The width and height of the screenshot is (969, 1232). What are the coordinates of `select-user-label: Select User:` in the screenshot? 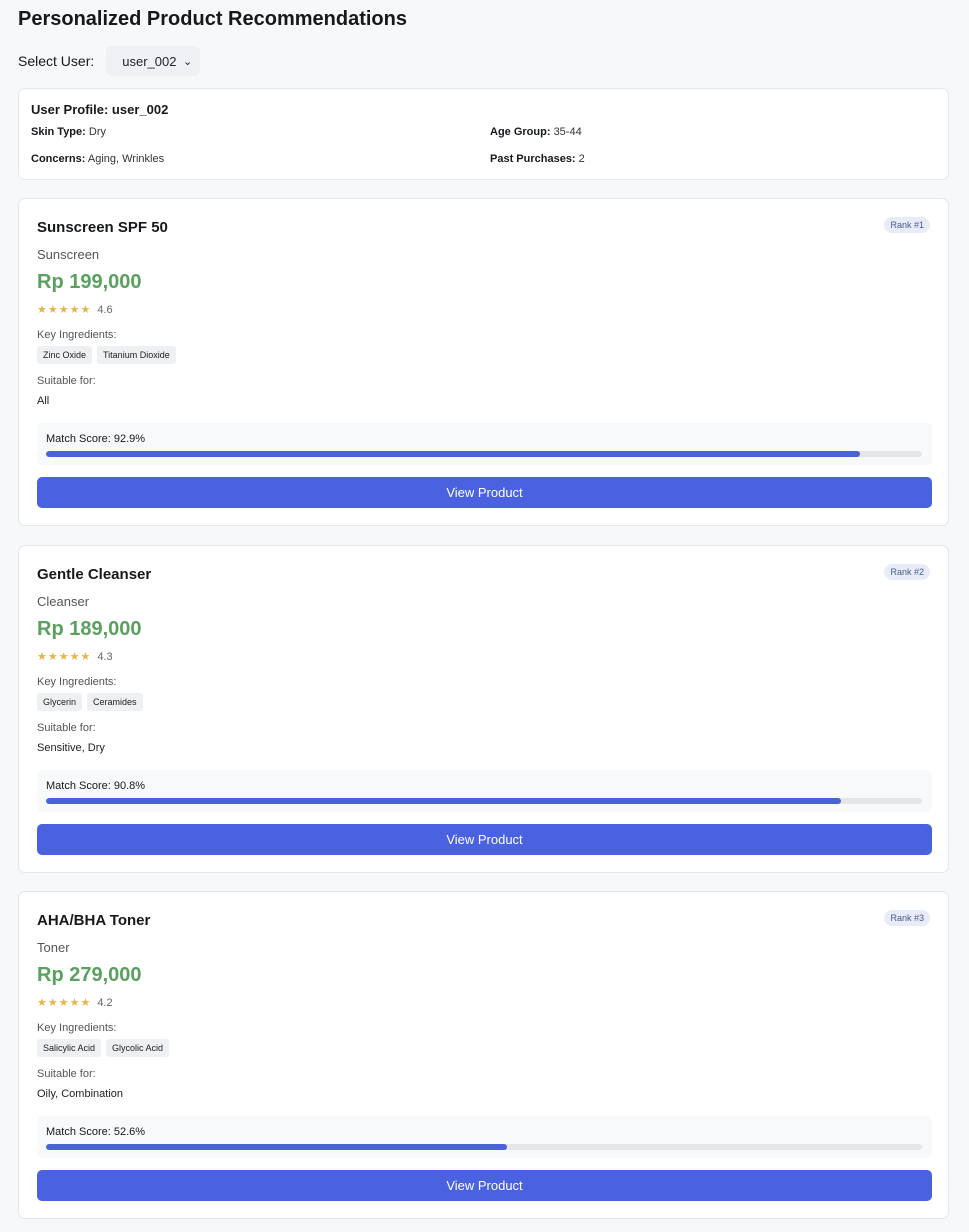 It's located at (56, 61).